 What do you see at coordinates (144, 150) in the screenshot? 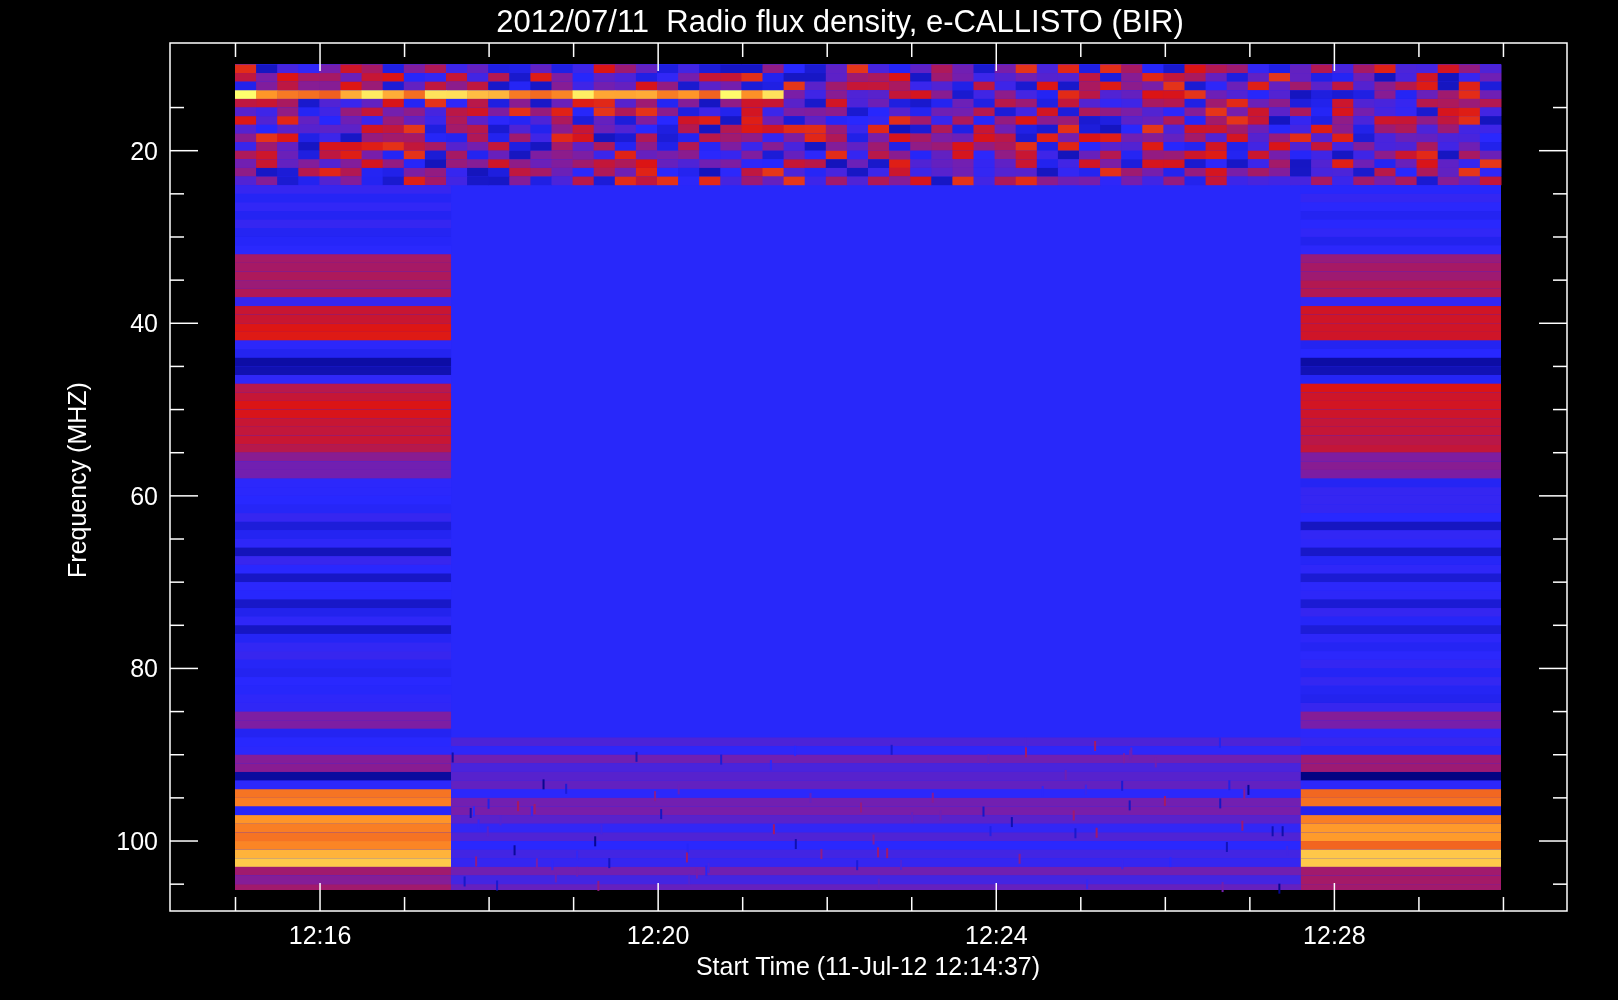
I see `axis-tick-label: 20` at bounding box center [144, 150].